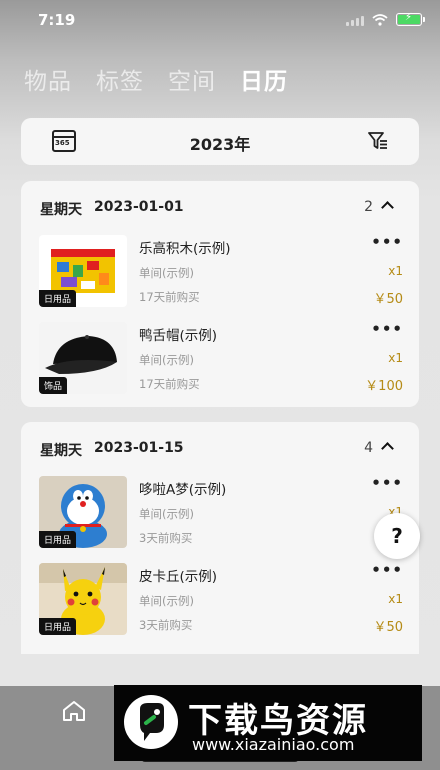  What do you see at coordinates (368, 207) in the screenshot?
I see `day-item-count: 2` at bounding box center [368, 207].